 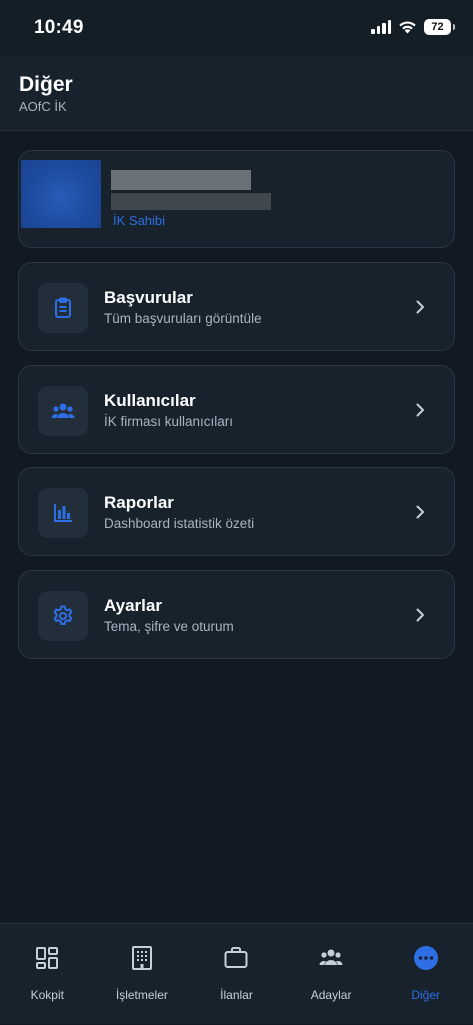 What do you see at coordinates (150, 400) in the screenshot?
I see `menu-title: Kullanıcılar` at bounding box center [150, 400].